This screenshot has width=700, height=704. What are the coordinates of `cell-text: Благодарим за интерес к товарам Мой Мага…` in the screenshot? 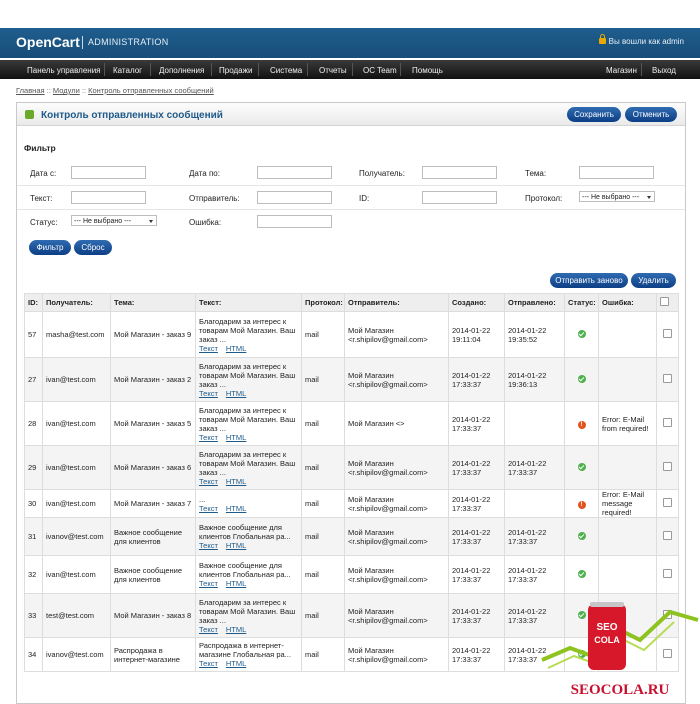 It's located at (248, 423).